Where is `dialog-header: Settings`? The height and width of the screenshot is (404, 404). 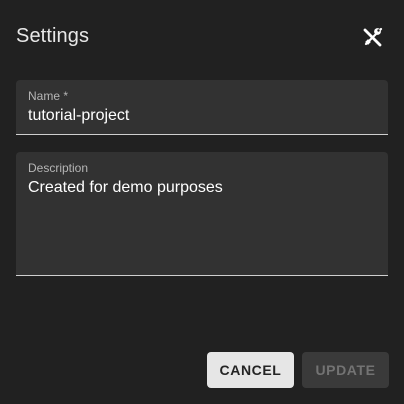
dialog-header: Settings is located at coordinates (202, 37).